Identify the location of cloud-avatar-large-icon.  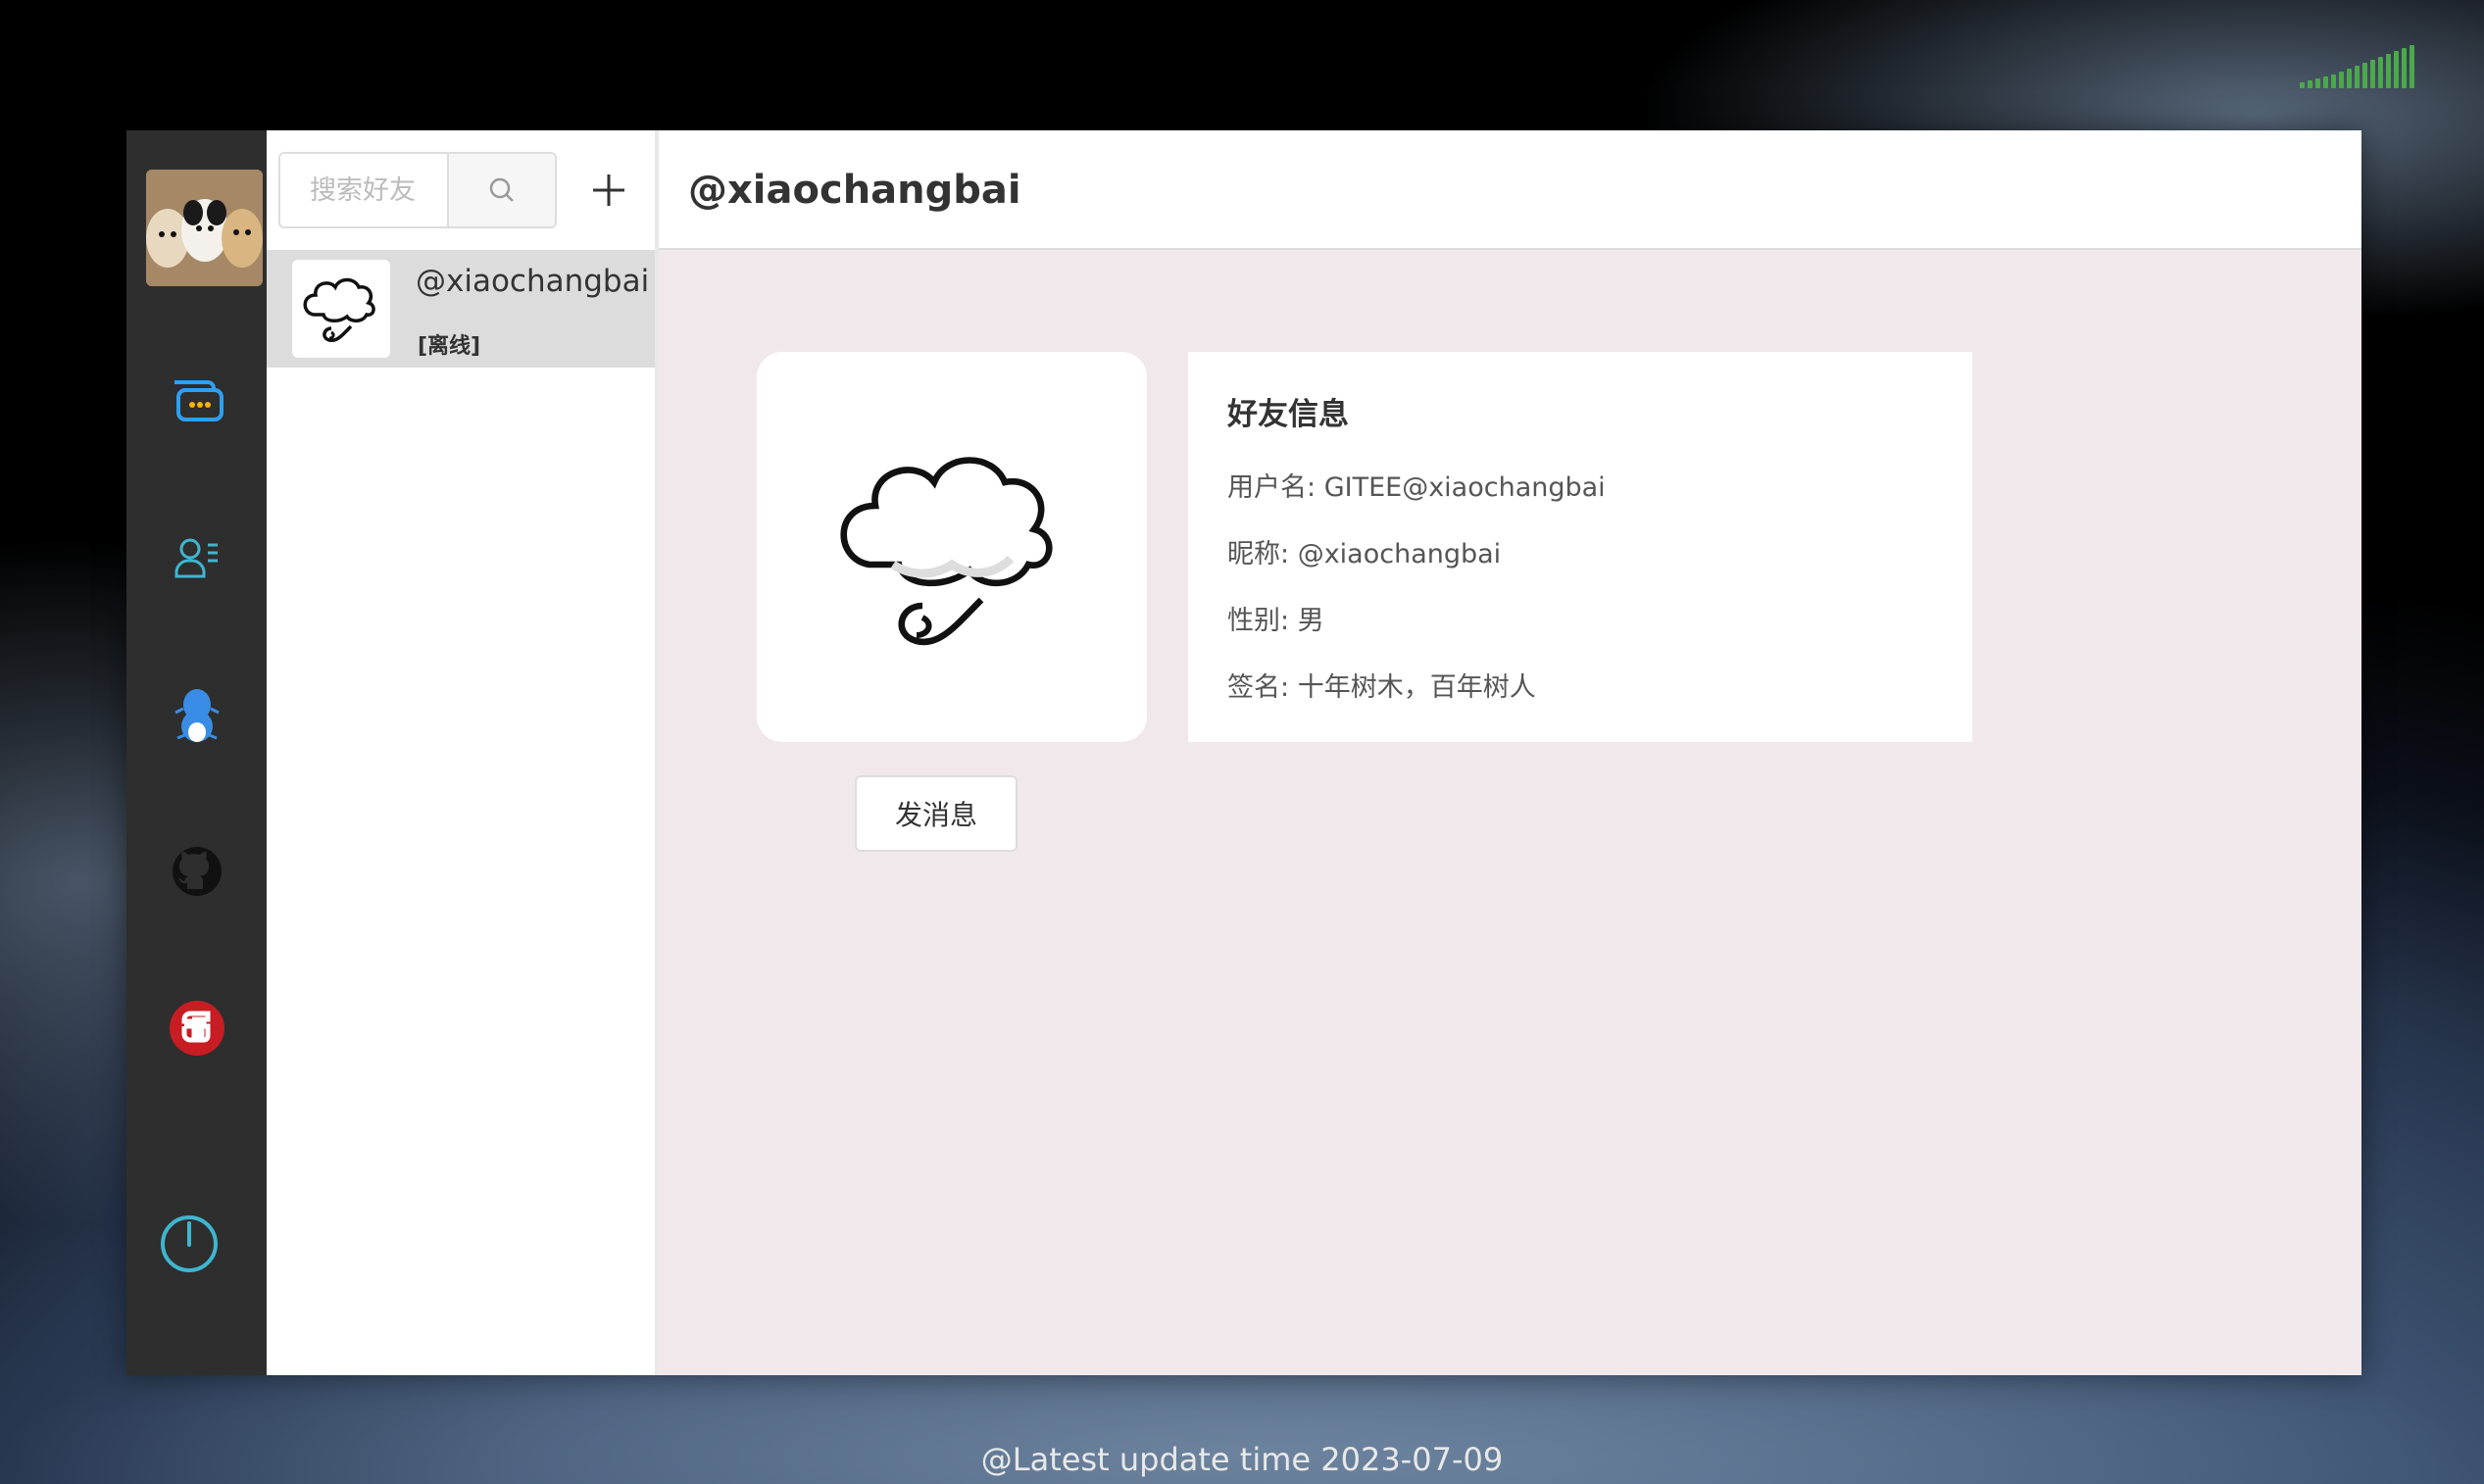
(947, 552).